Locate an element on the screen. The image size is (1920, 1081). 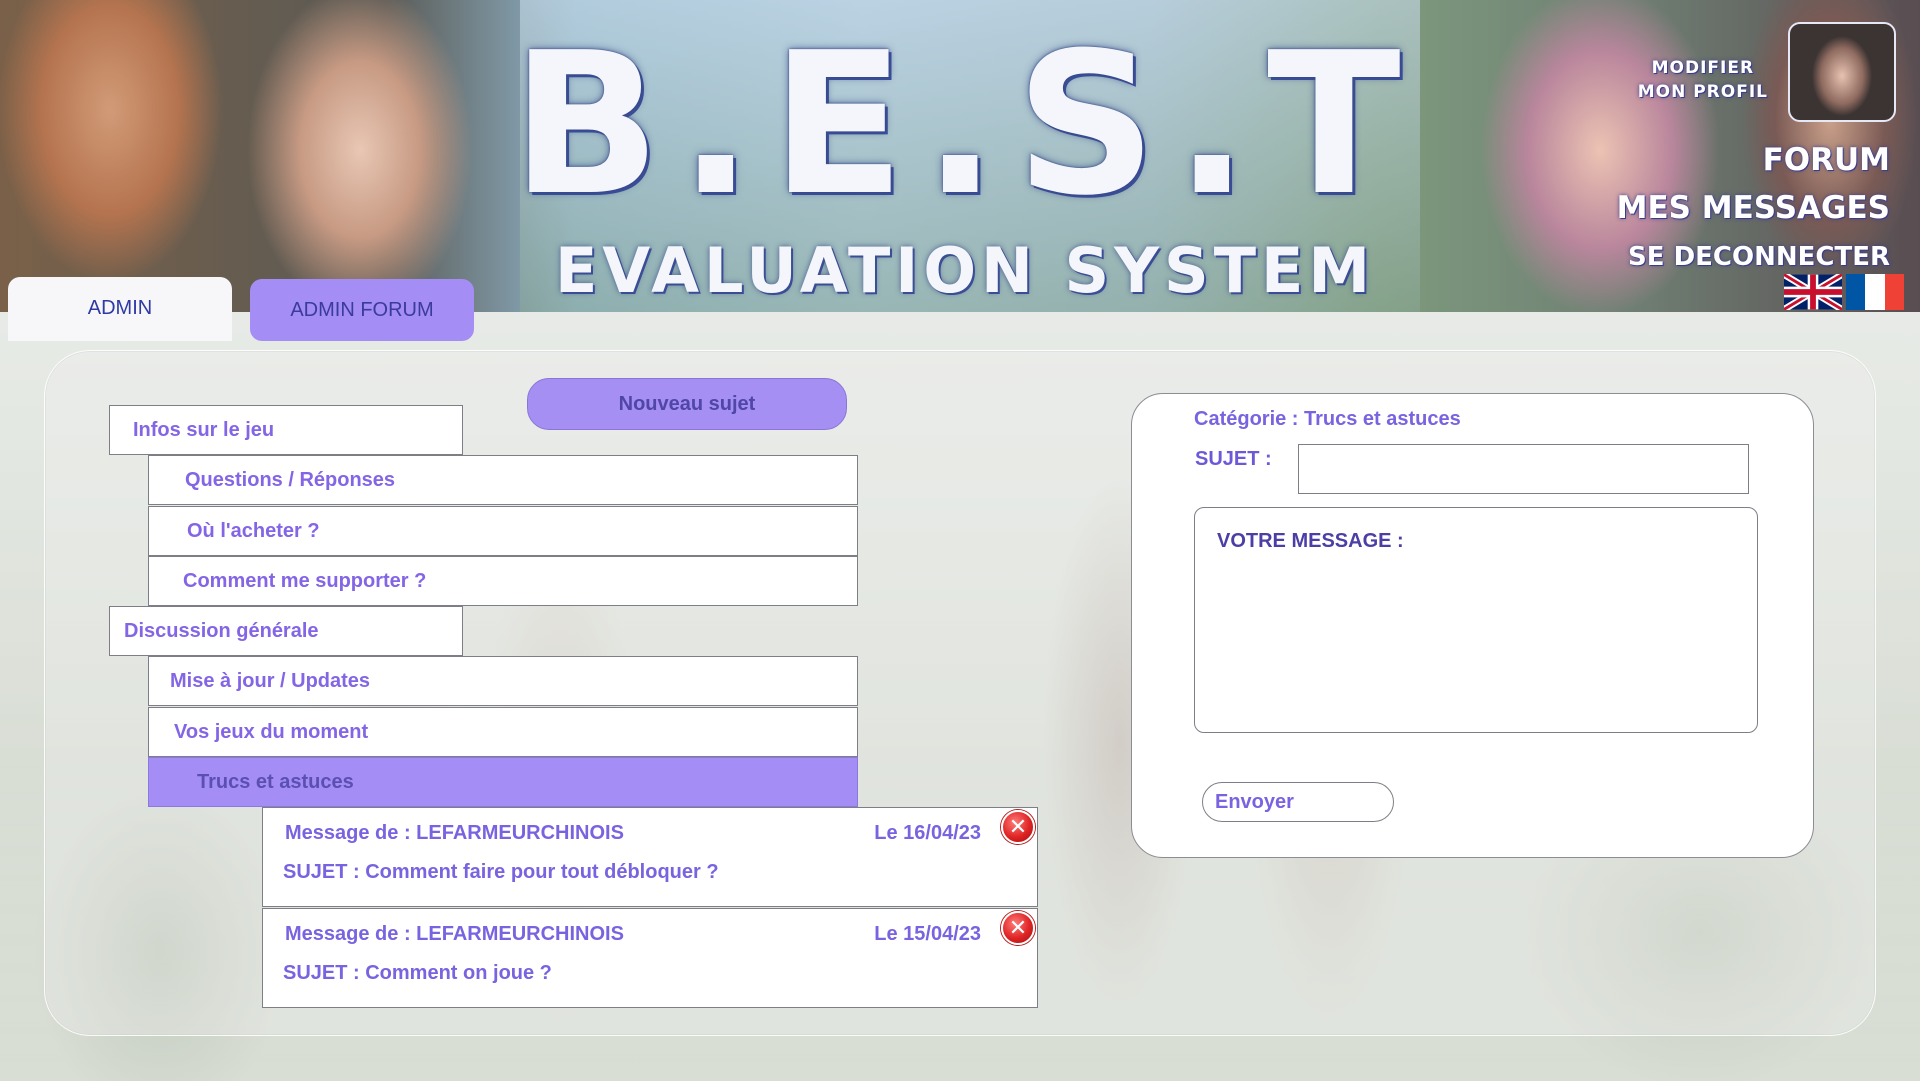
profile-avatar is located at coordinates (1842, 72).